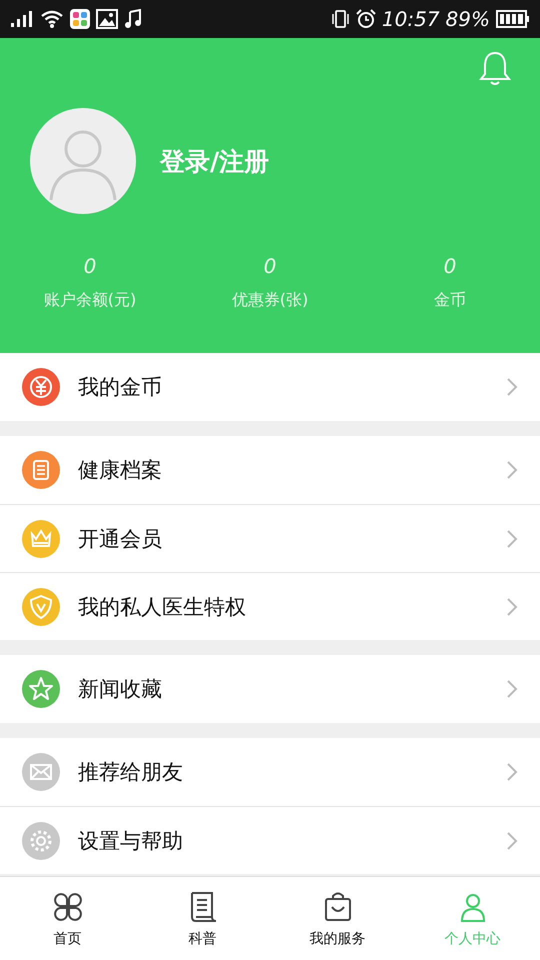  I want to click on music-icon, so click(133, 19).